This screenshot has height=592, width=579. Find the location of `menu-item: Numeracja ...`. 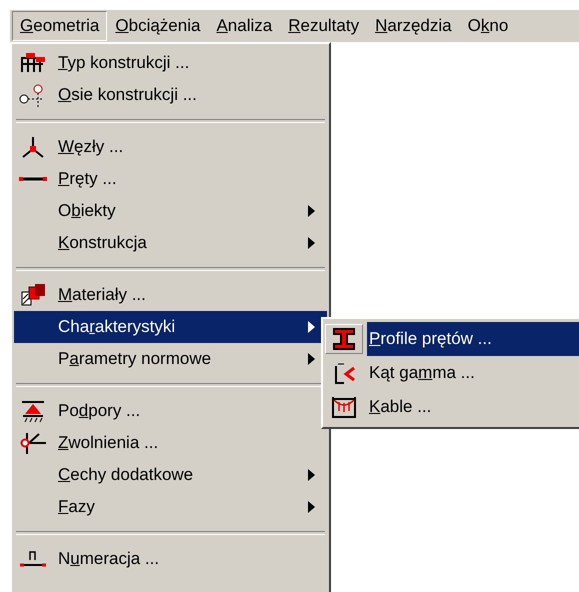

menu-item: Numeracja ... is located at coordinates (170, 559).